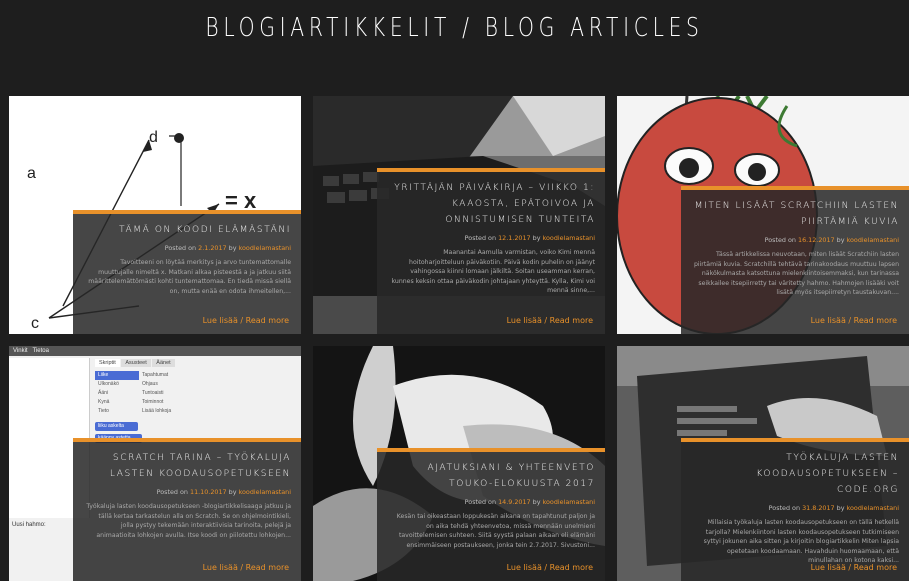 Image resolution: width=909 pixels, height=581 pixels. Describe the element at coordinates (108, 384) in the screenshot. I see `scratch-category: Ulkonäkö` at that location.